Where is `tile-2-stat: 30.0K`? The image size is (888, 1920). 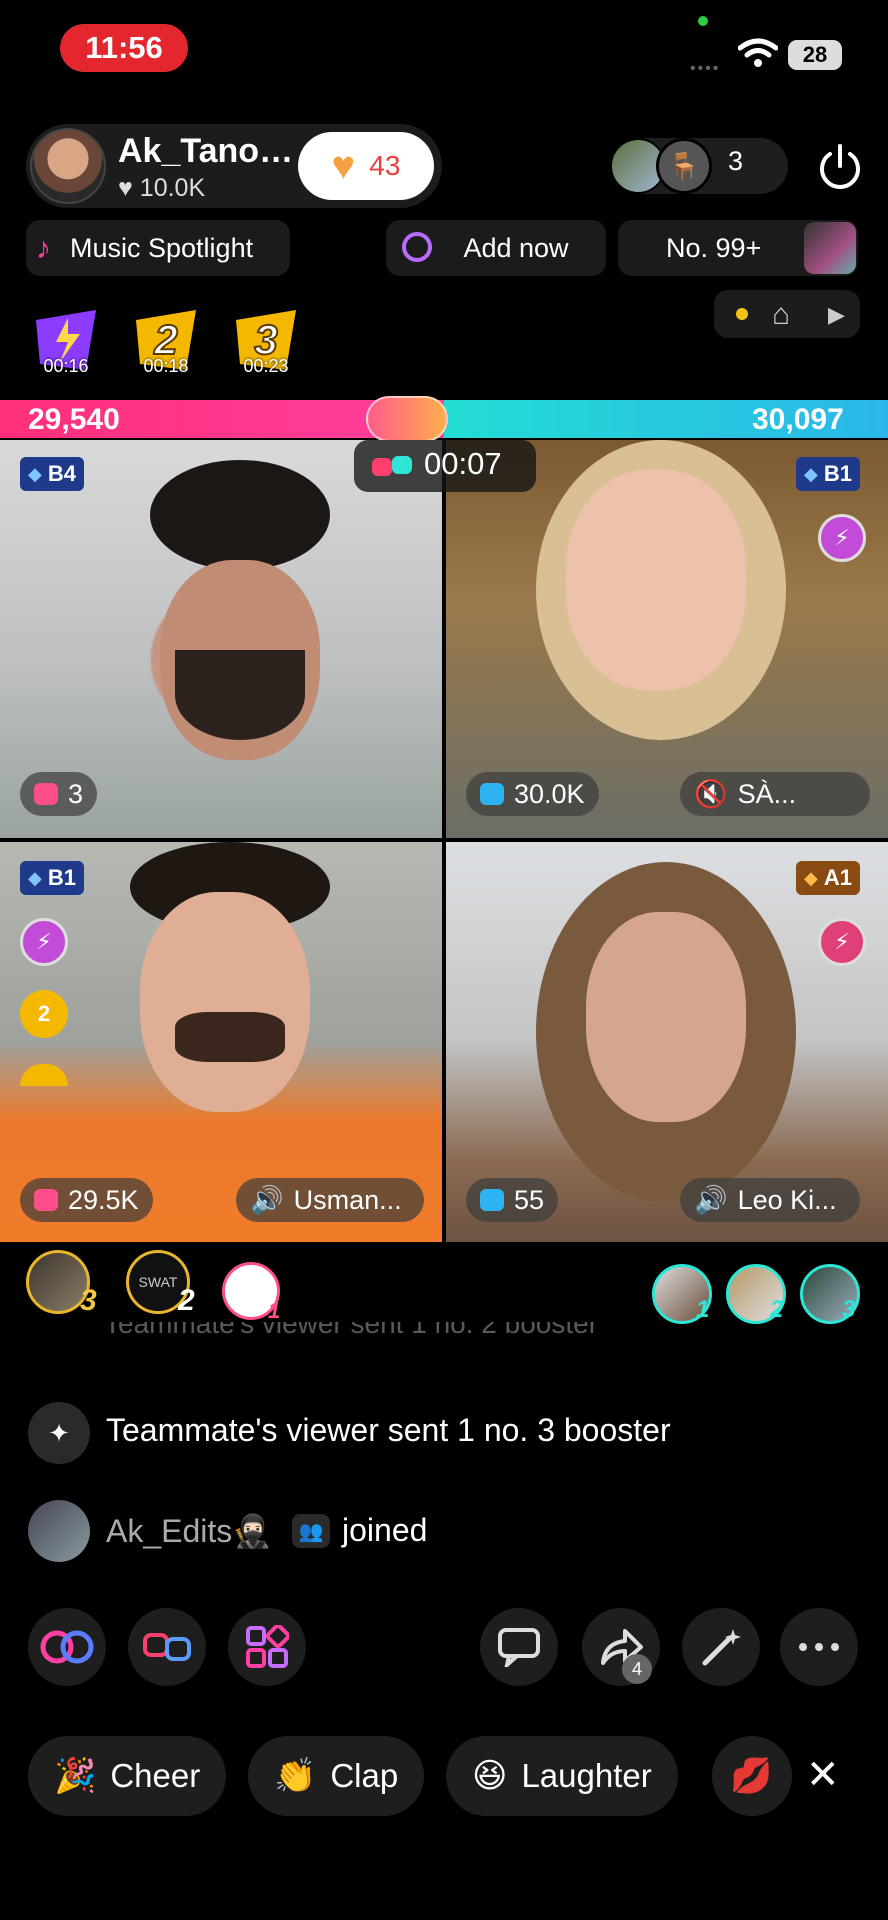
tile-2-stat: 30.0K is located at coordinates (532, 794).